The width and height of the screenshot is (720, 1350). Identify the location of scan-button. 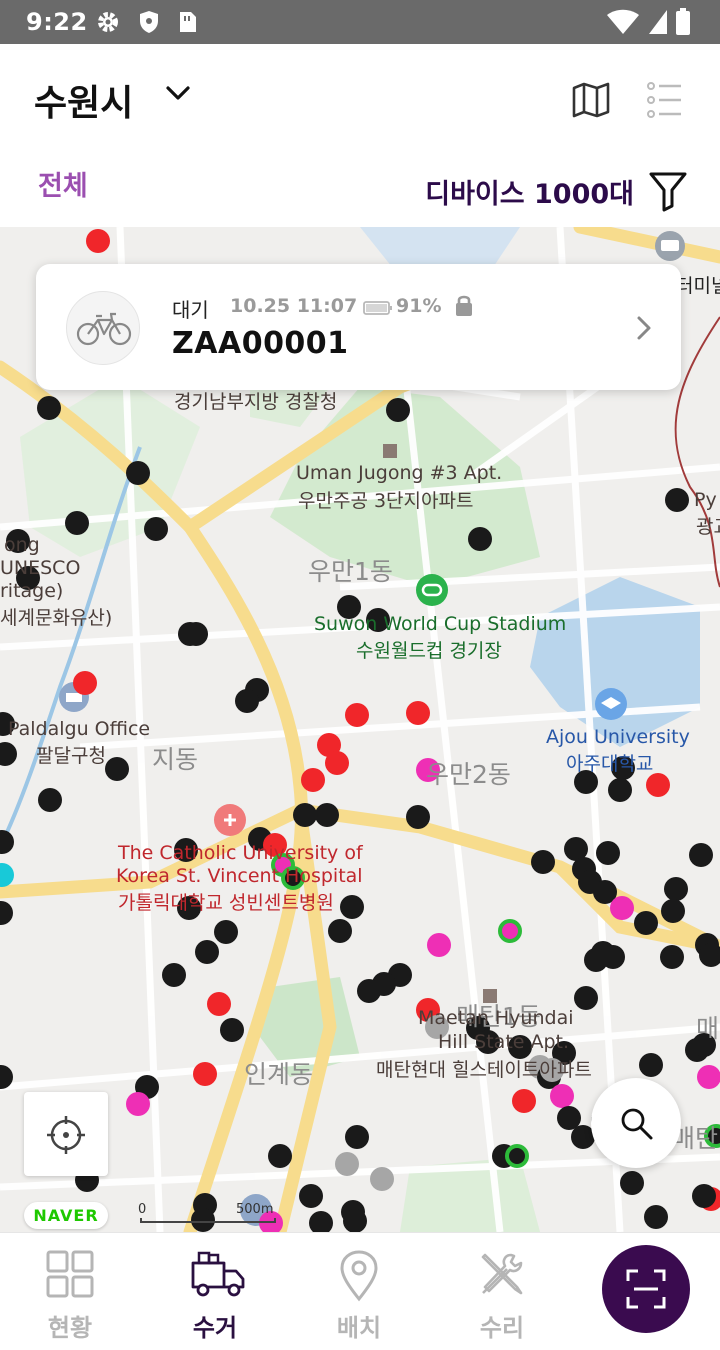
(646, 1289).